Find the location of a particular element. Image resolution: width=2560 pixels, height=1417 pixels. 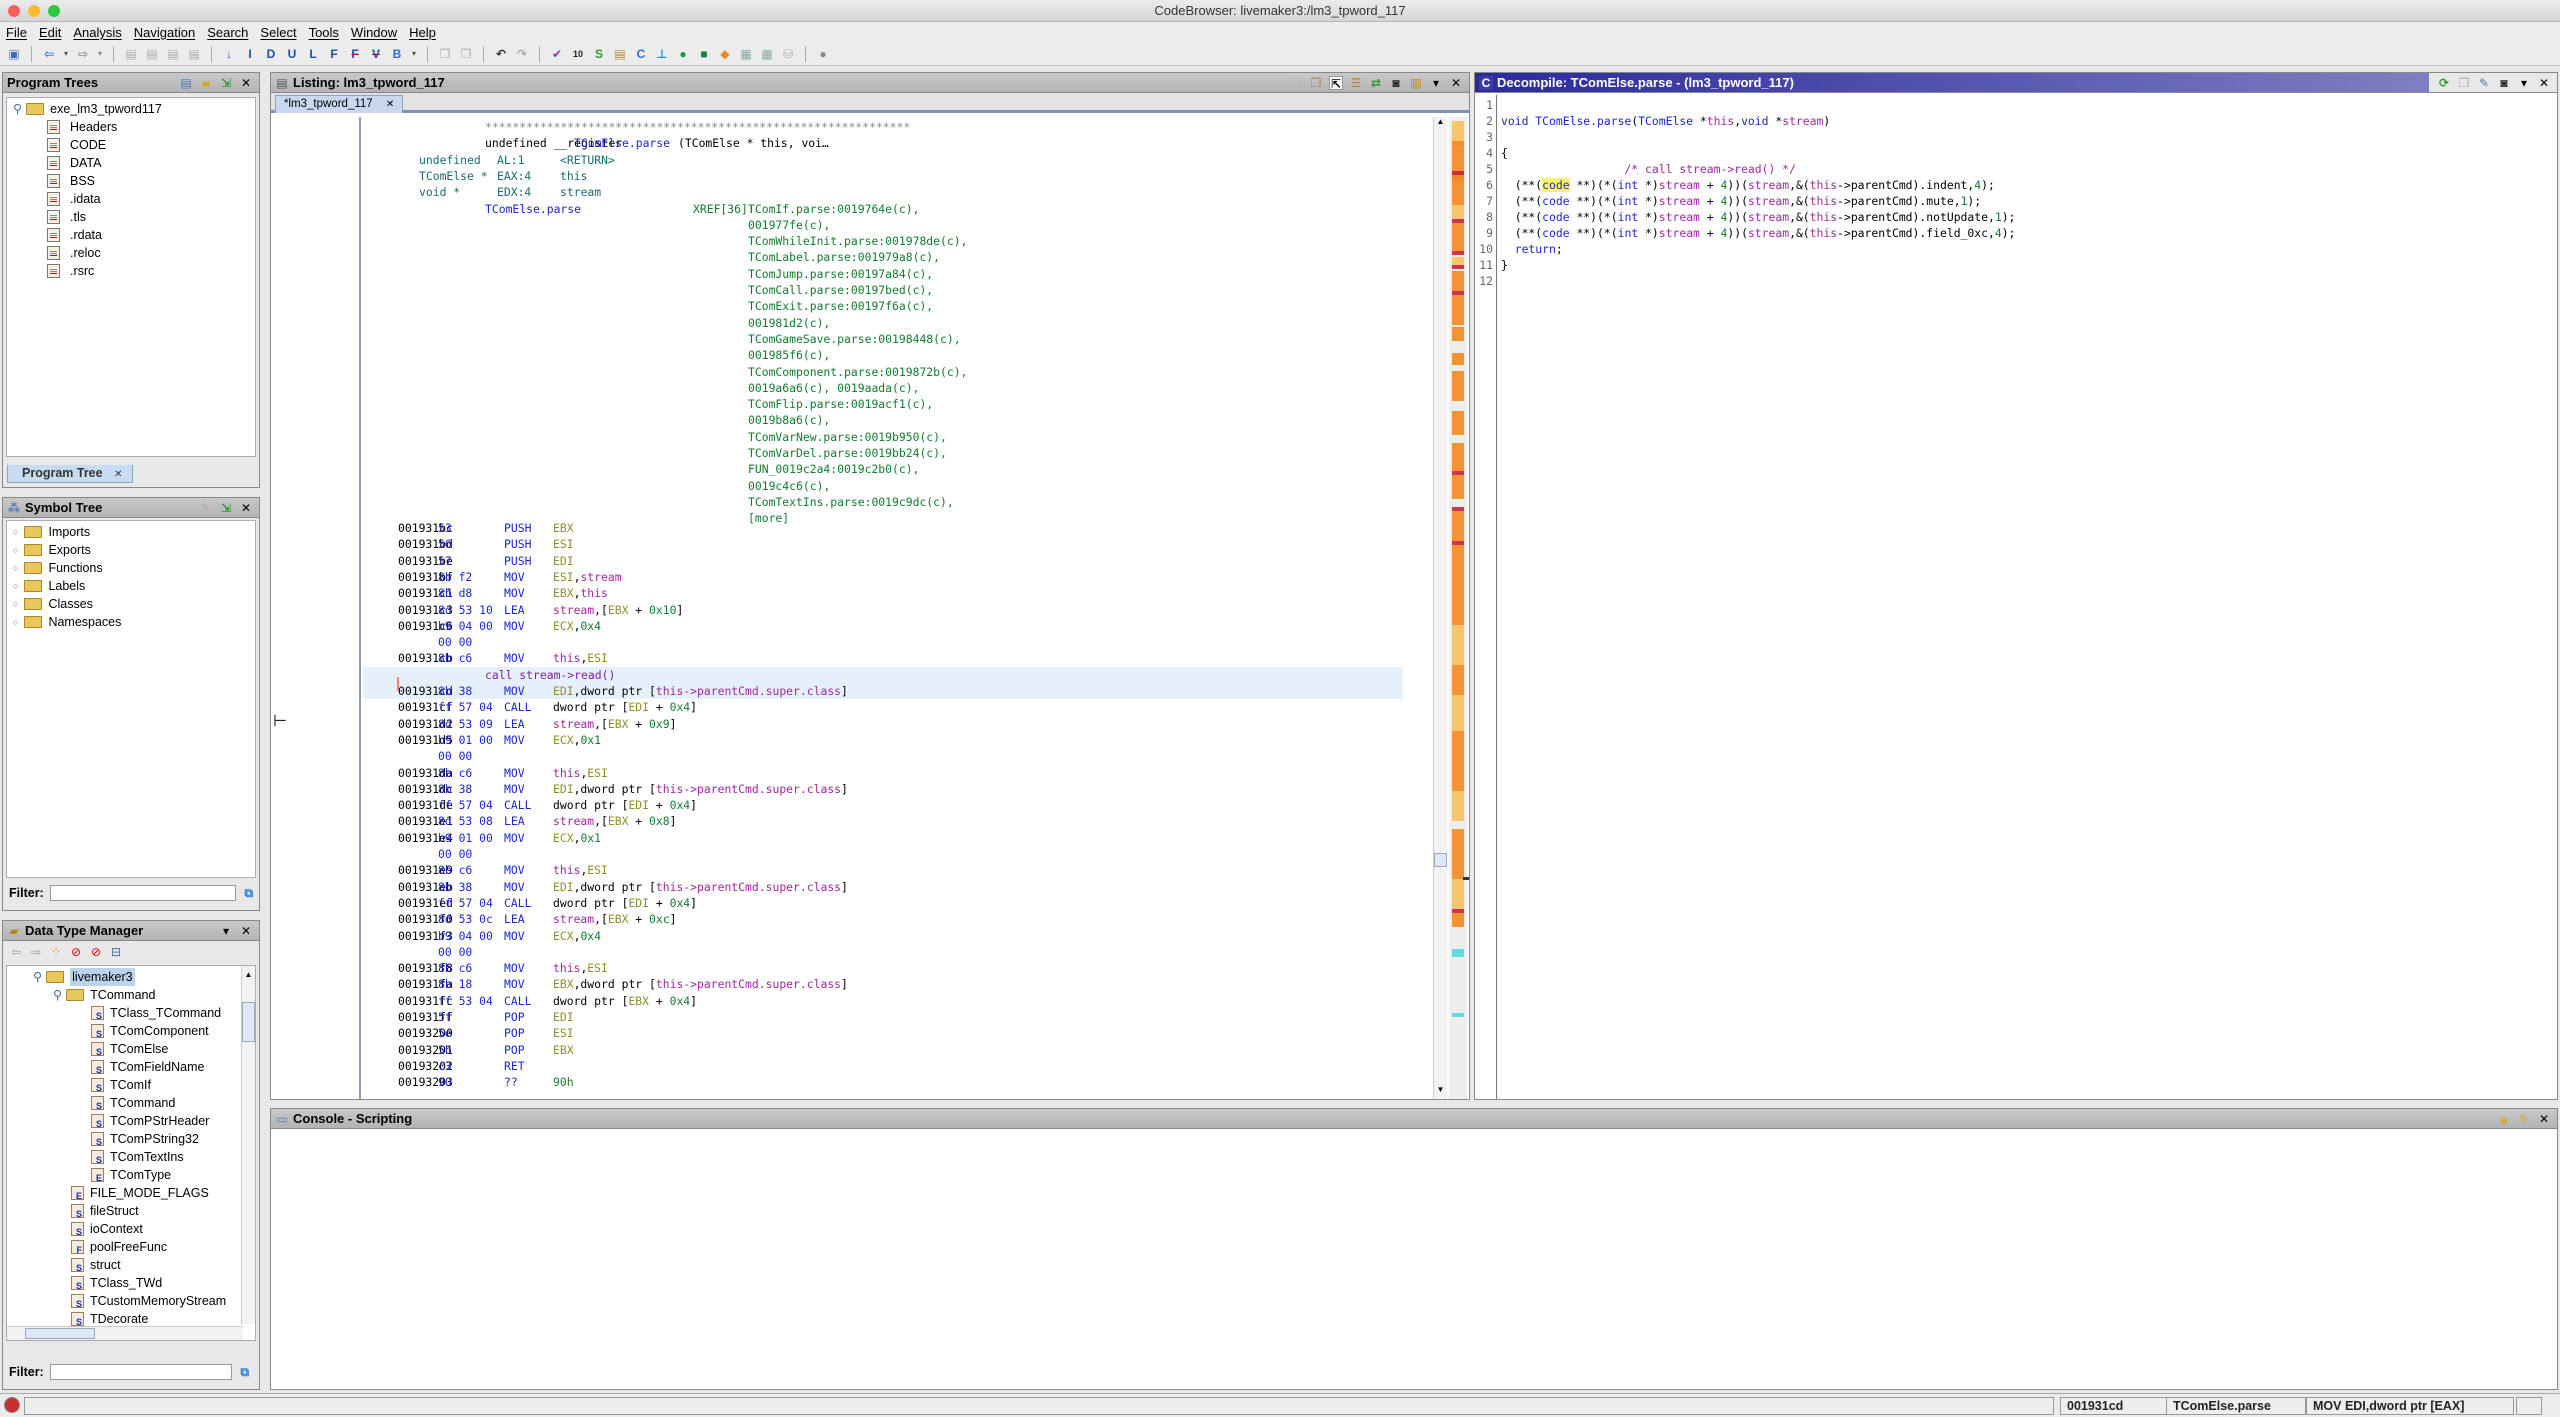

datatype-item: S TComPString32 is located at coordinates (131, 1139).